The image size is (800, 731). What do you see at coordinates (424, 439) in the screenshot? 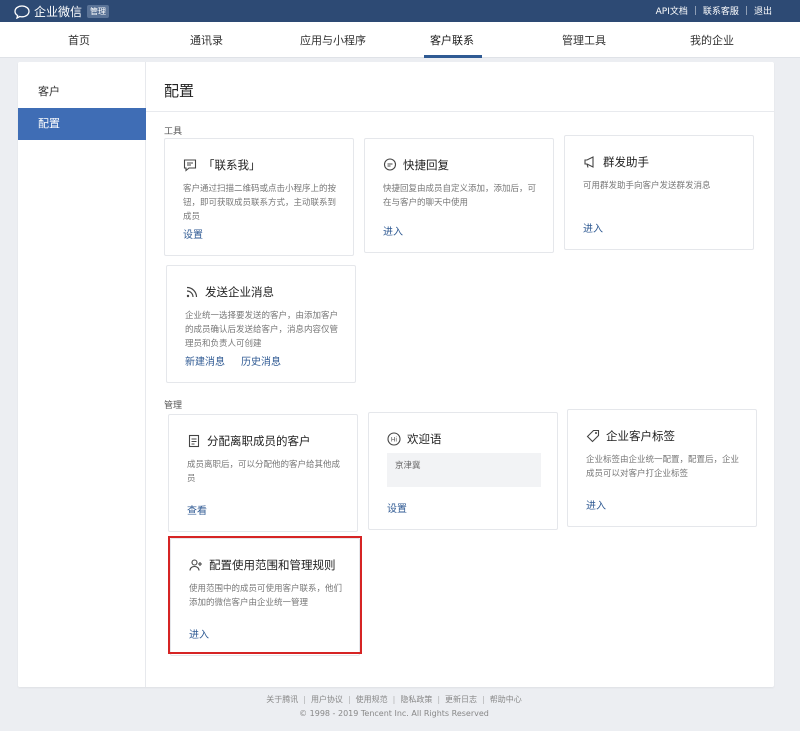
I see `card-title: 欢迎语` at bounding box center [424, 439].